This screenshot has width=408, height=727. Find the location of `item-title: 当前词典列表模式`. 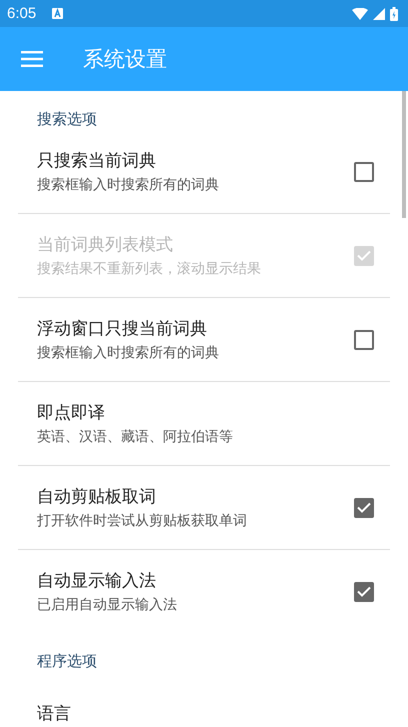

item-title: 当前词典列表模式 is located at coordinates (105, 245).